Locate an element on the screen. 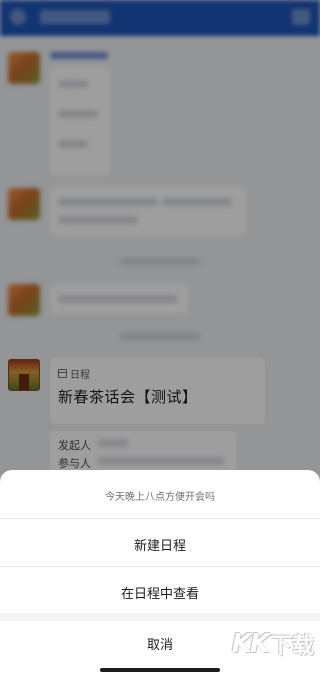  view-in-schedule-button: 在日程中查看 is located at coordinates (160, 592).